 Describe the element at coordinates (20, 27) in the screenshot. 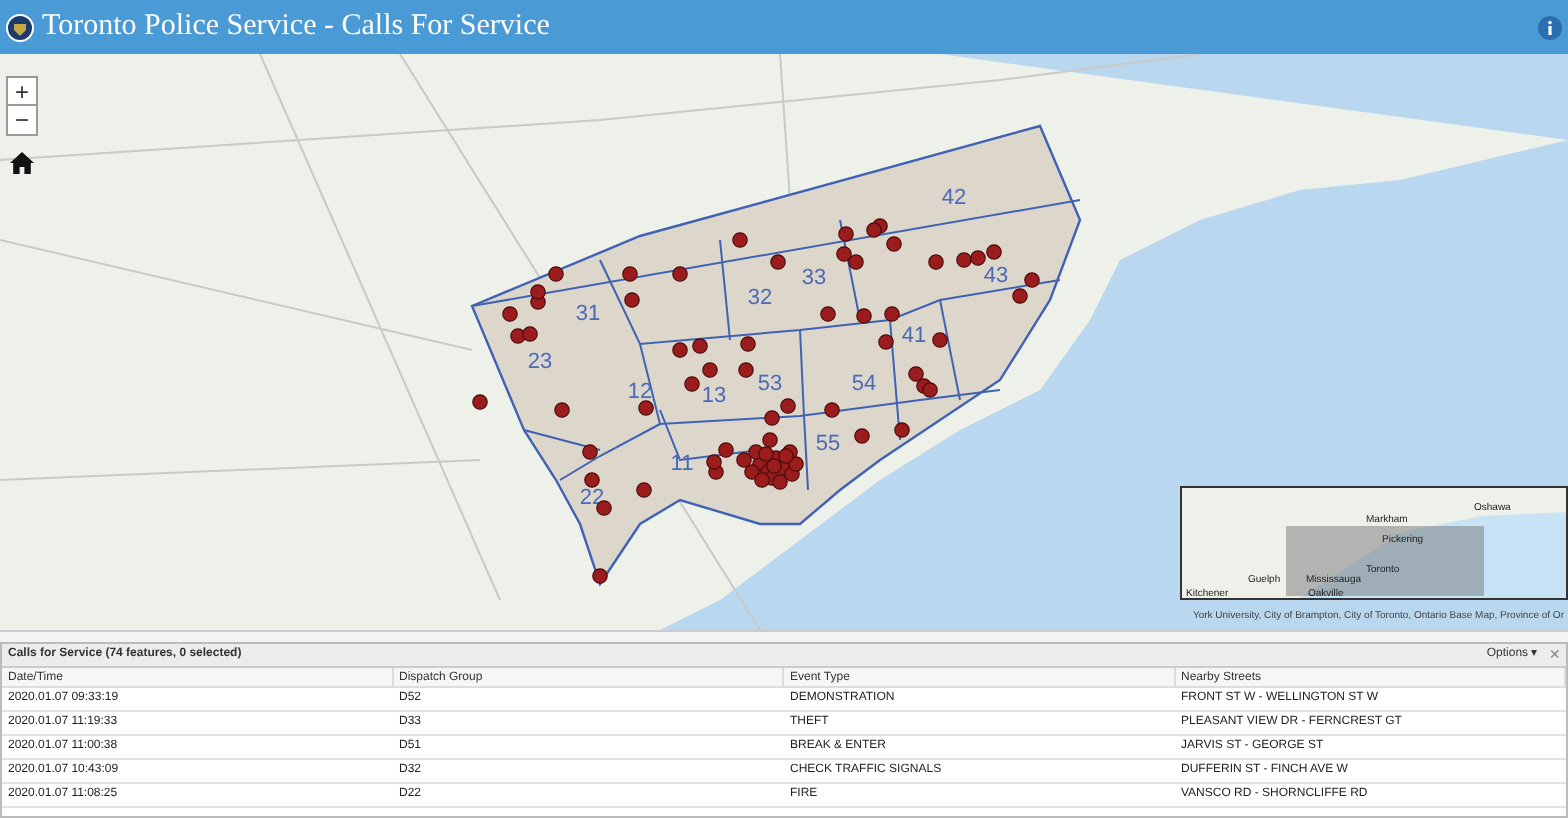

I see `police-crest-icon` at that location.